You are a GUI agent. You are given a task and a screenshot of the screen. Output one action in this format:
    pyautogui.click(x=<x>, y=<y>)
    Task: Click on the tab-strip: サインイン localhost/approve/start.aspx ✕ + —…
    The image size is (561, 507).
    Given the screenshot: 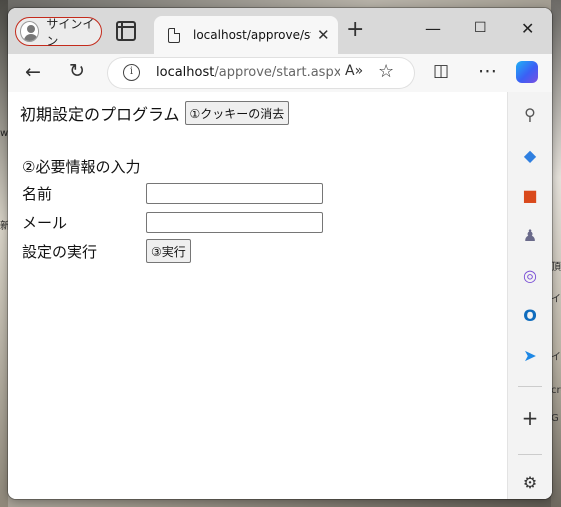 What is the action you would take?
    pyautogui.click(x=280, y=31)
    